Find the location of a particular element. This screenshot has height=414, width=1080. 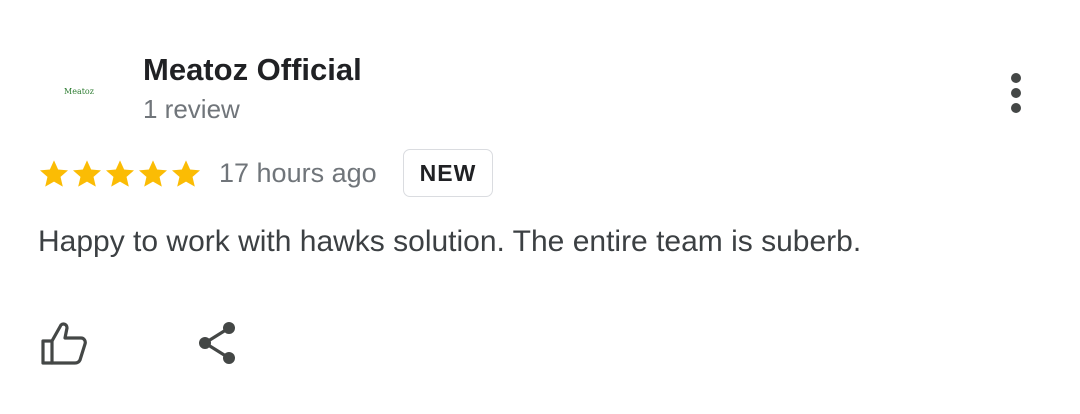

like-button is located at coordinates (63, 343).